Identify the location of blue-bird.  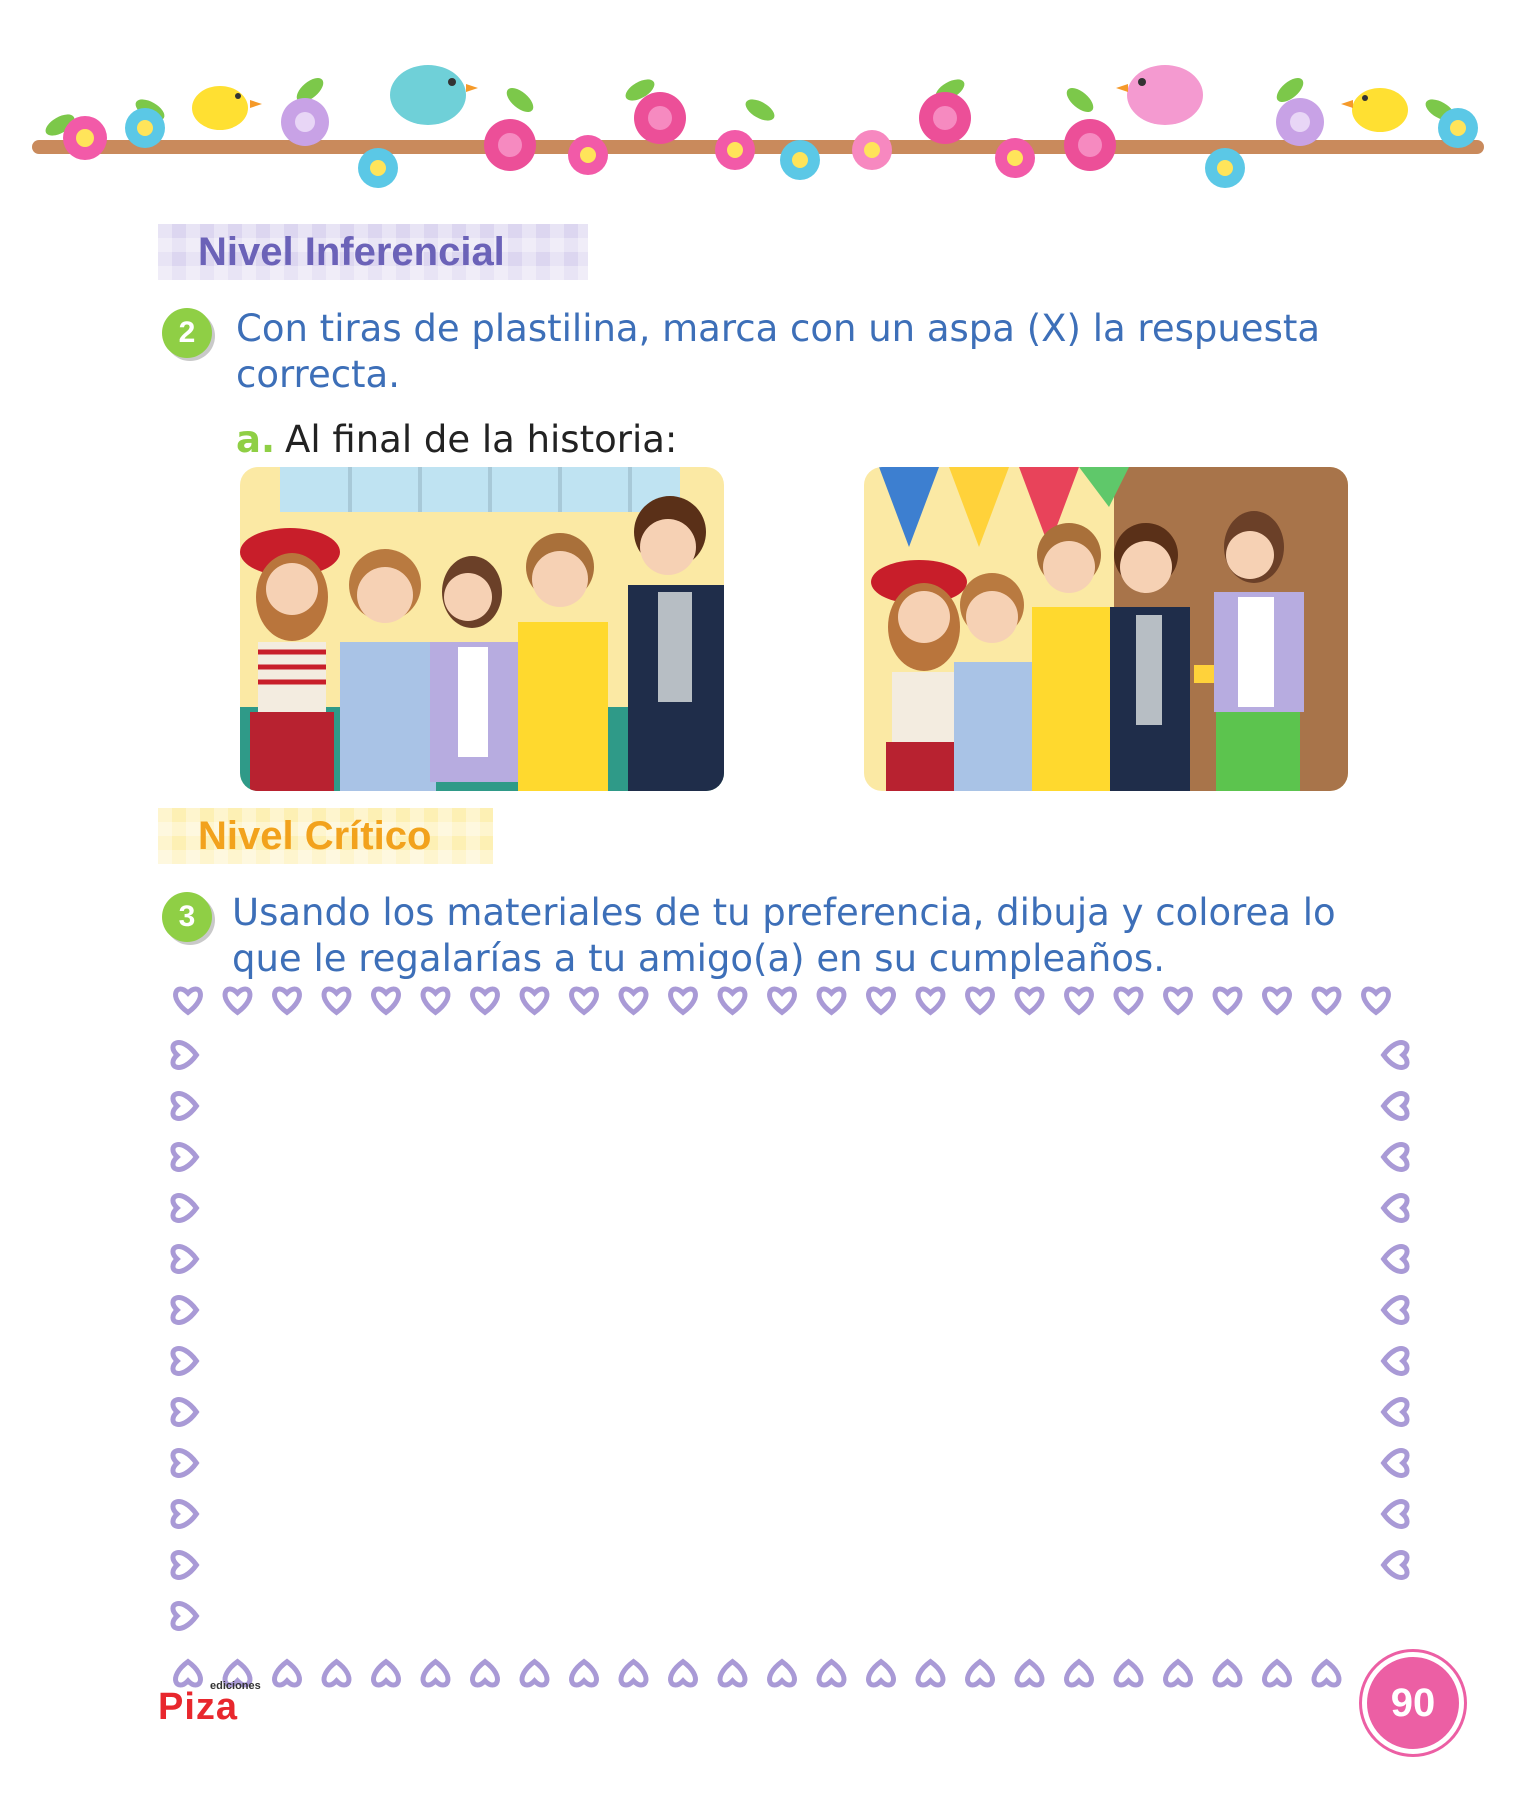
(434, 95).